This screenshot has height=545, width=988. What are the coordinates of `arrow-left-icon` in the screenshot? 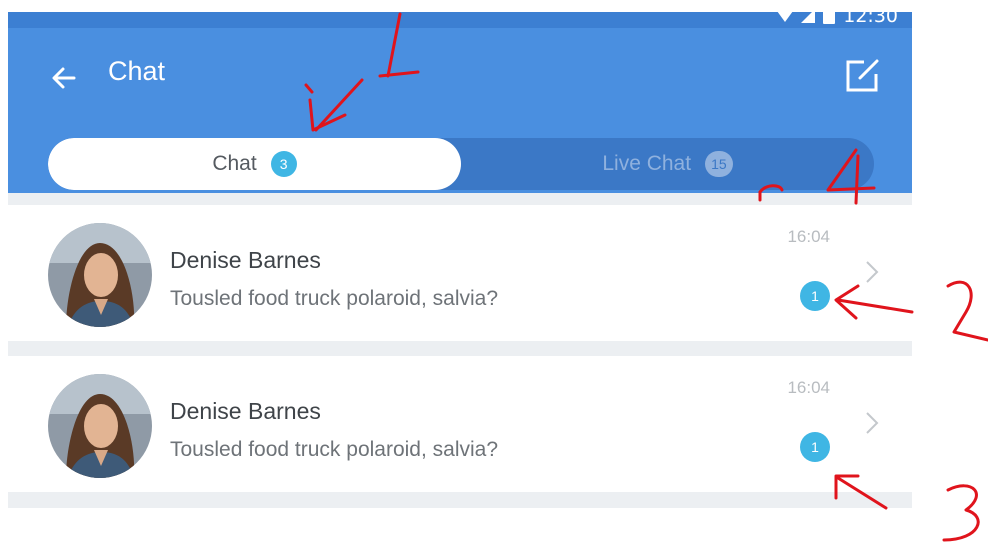 It's located at (64, 78).